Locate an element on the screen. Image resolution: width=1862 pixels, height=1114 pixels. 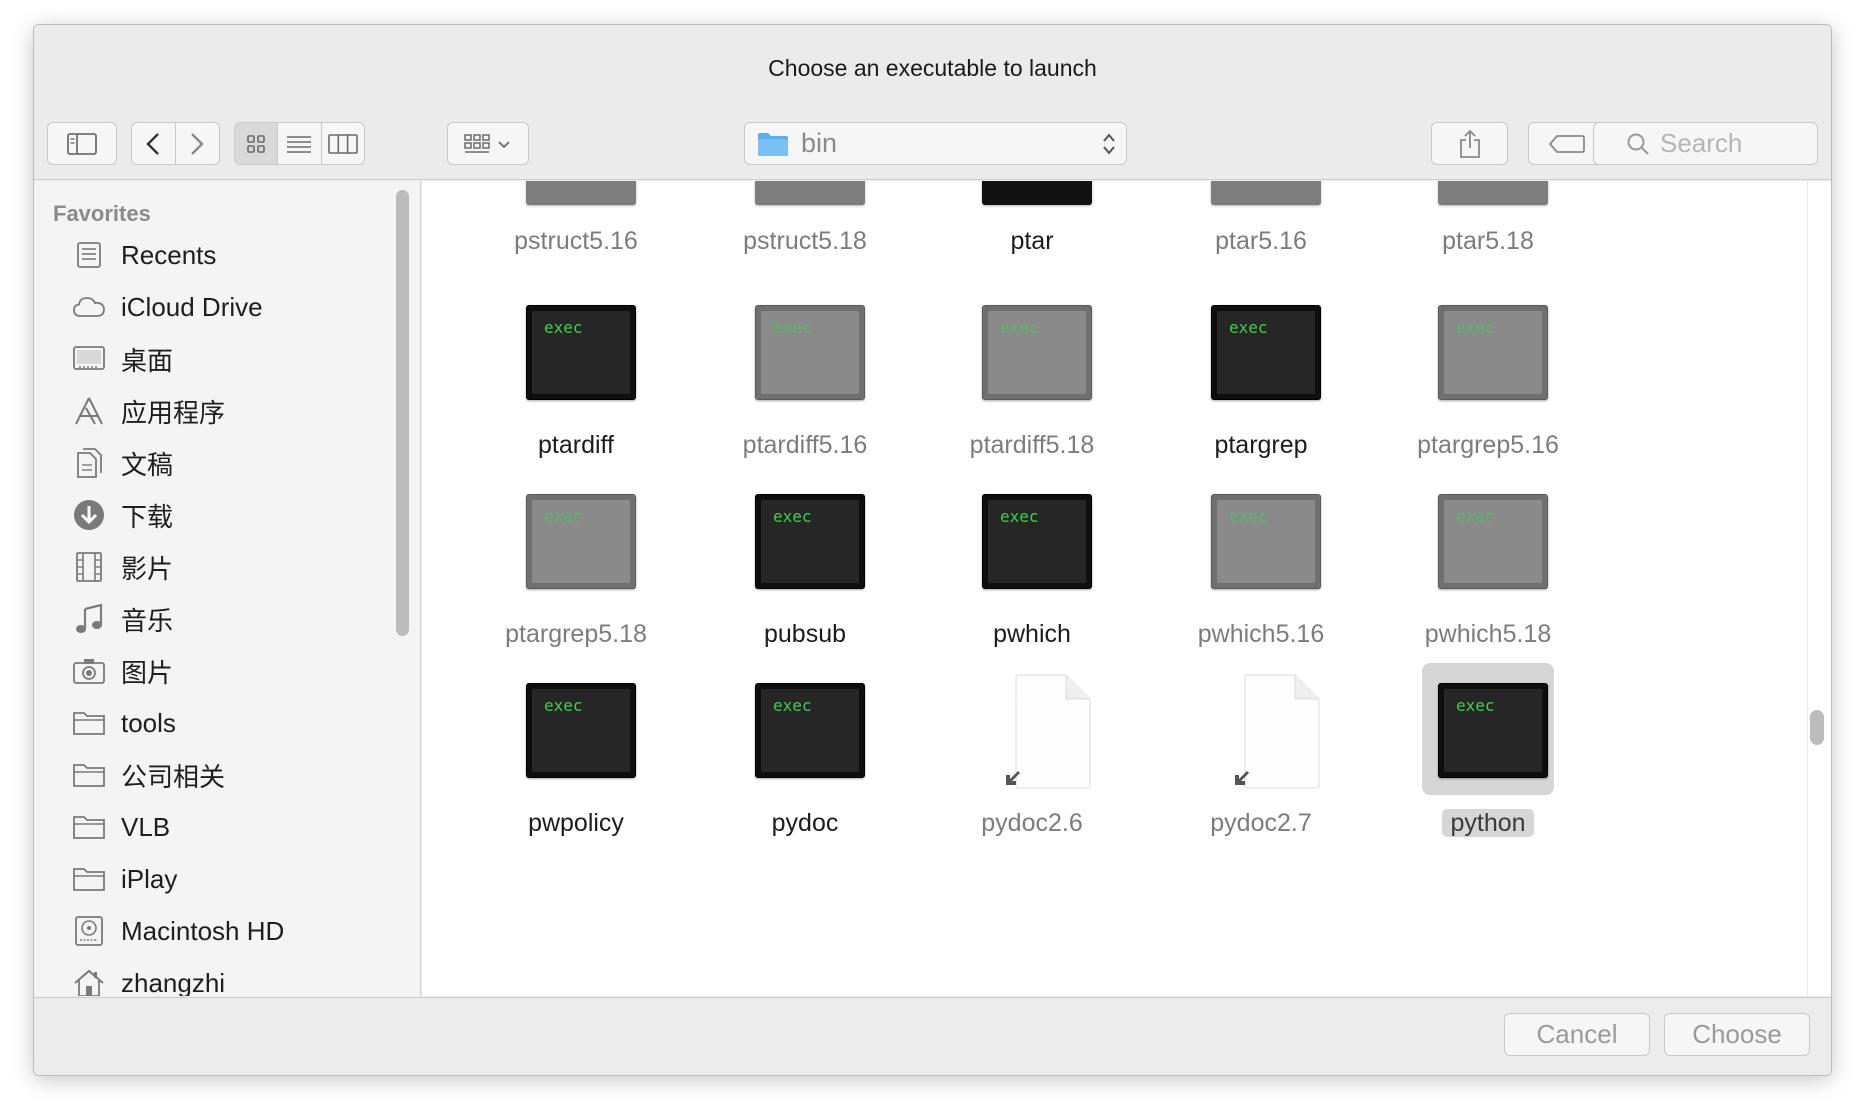
file-name: pstruct5.16 is located at coordinates (576, 241).